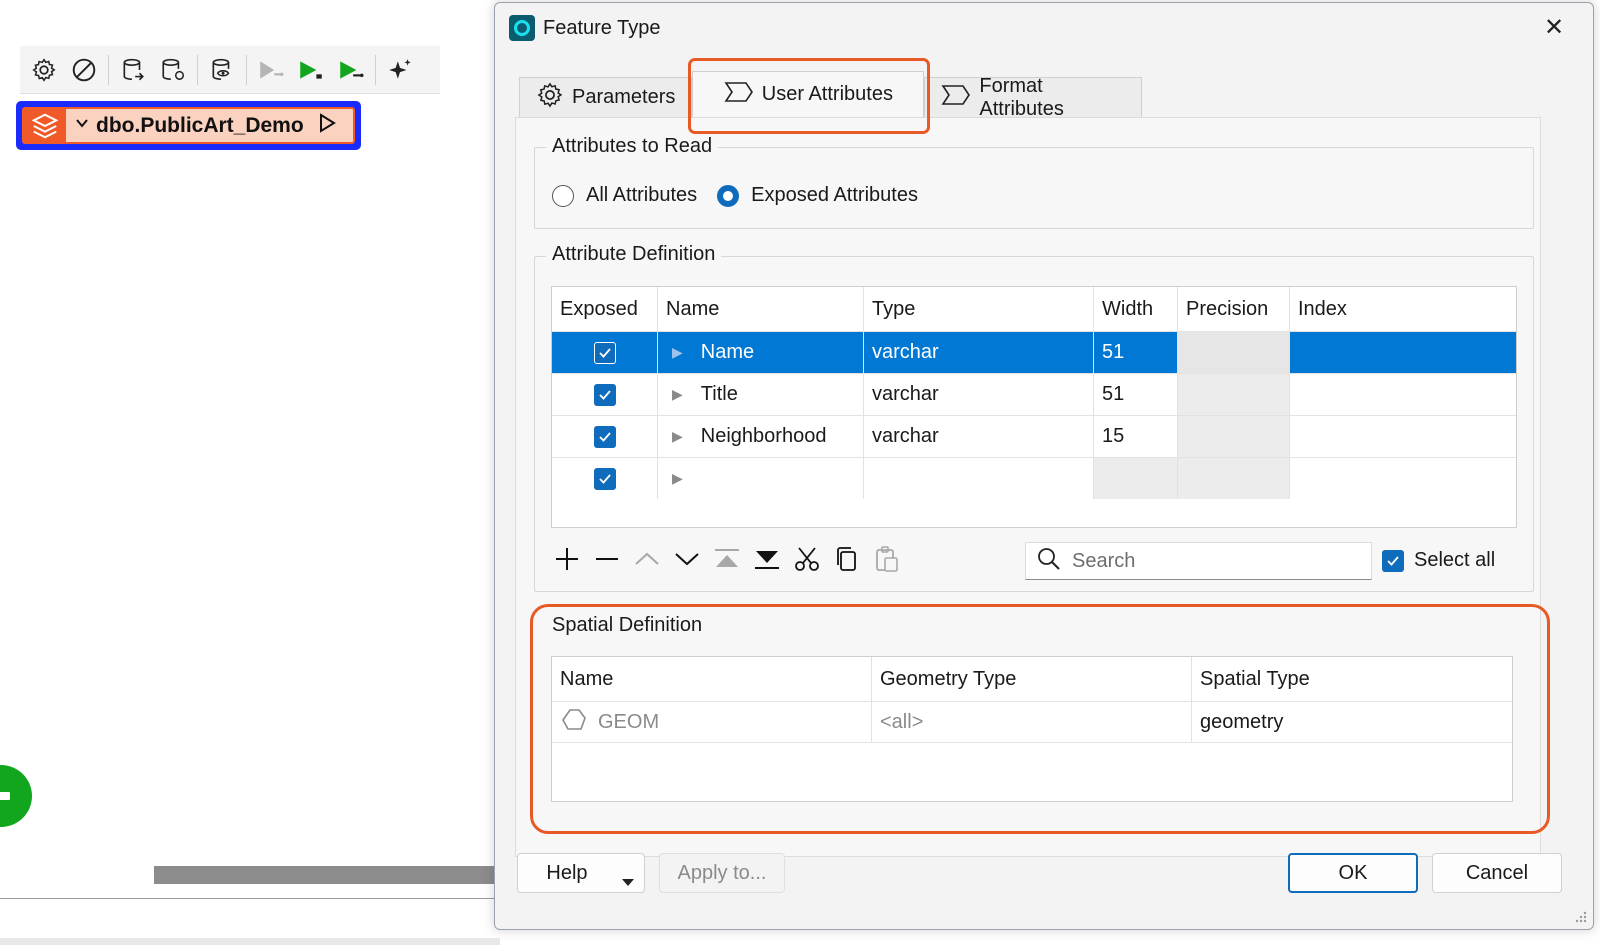 Image resolution: width=1600 pixels, height=945 pixels. I want to click on col-exposed: Exposed, so click(605, 309).